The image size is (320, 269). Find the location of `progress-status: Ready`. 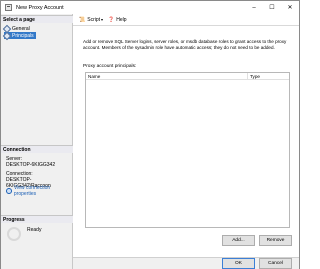

progress-status: Ready is located at coordinates (34, 230).